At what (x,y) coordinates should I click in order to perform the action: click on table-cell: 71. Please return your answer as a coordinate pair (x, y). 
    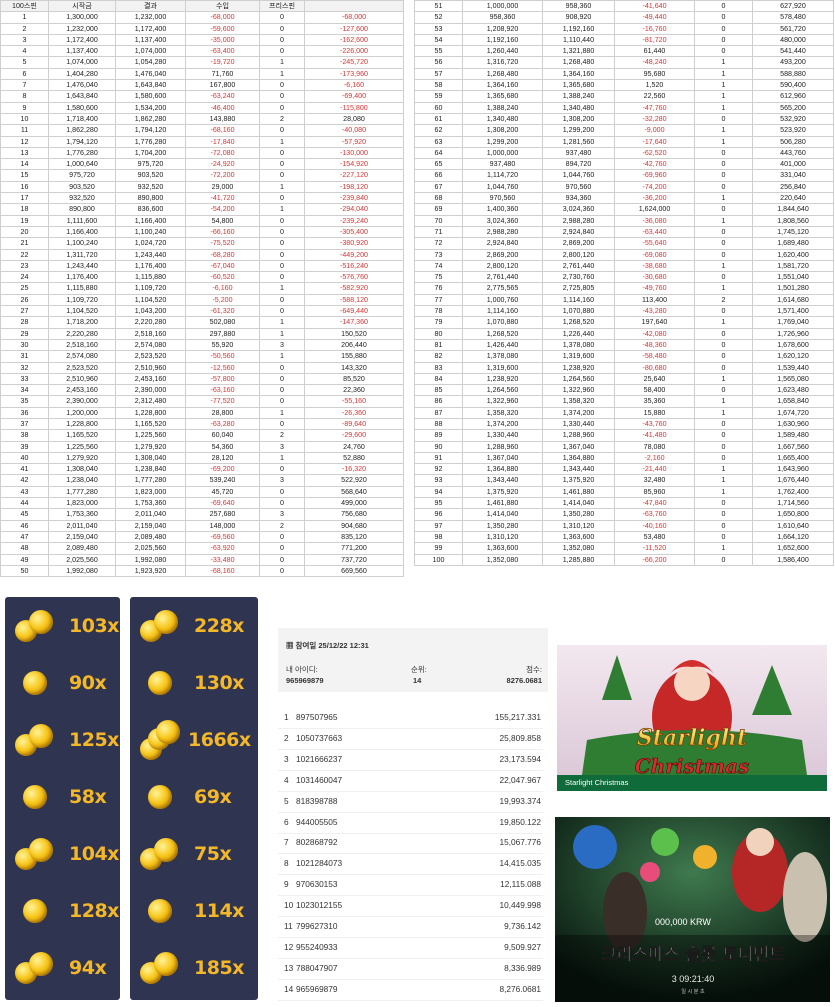
    Looking at the image, I should click on (438, 232).